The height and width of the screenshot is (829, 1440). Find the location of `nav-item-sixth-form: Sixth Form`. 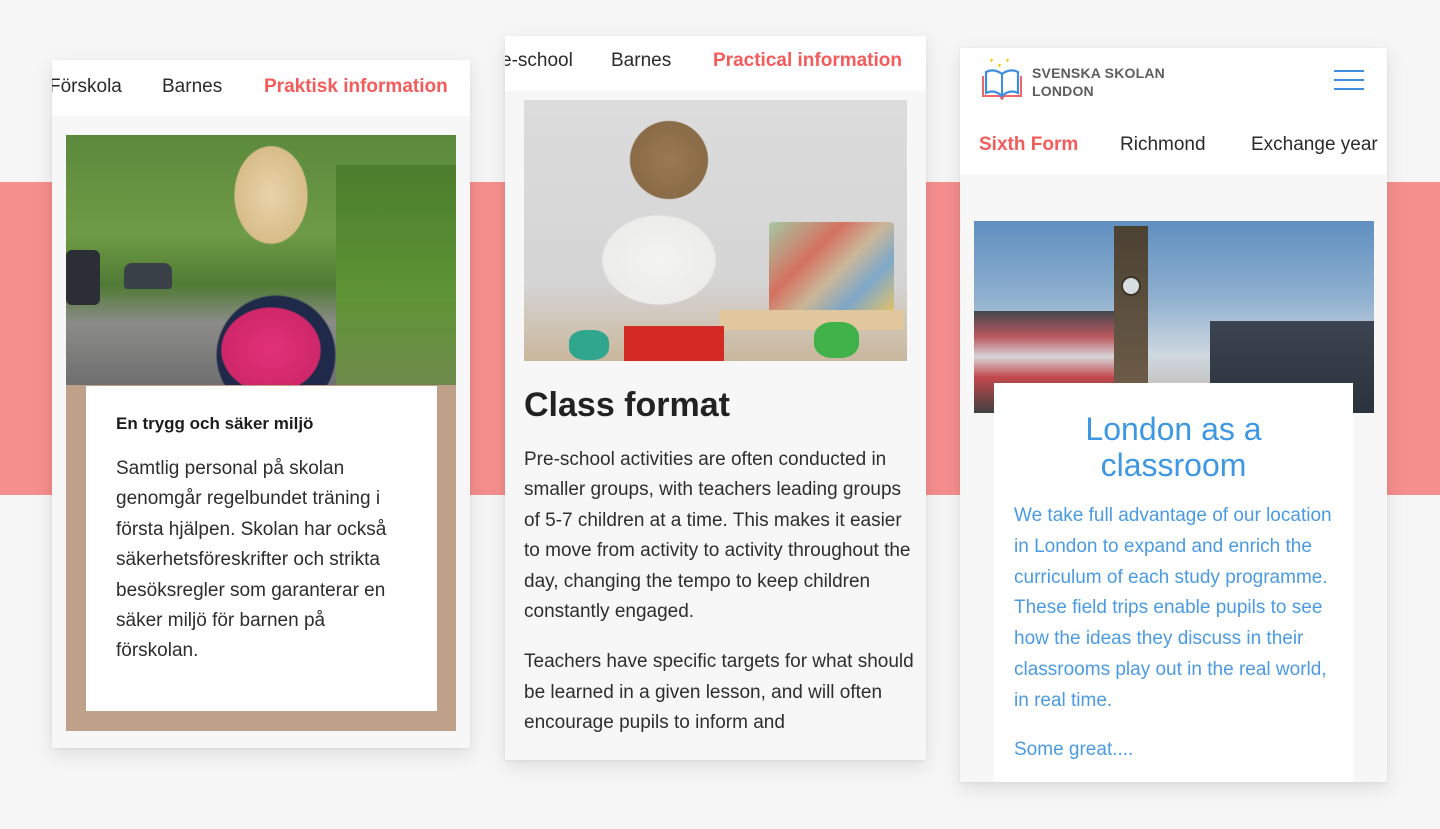

nav-item-sixth-form: Sixth Form is located at coordinates (1028, 145).